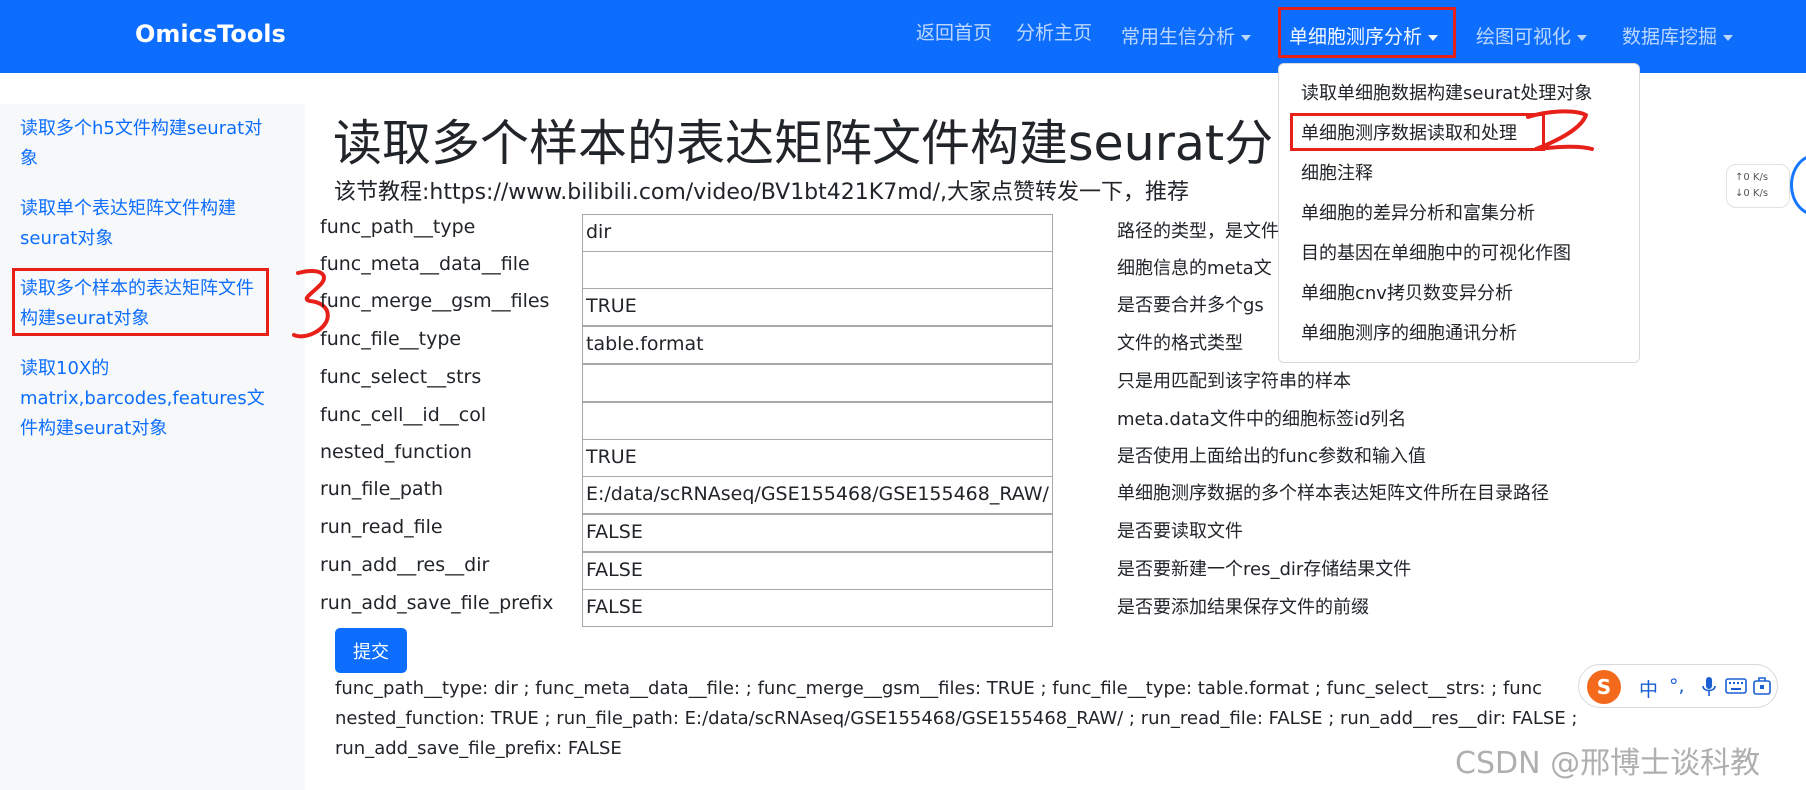  What do you see at coordinates (1243, 607) in the screenshot?
I see `param-description: 是否要添加结果保存文件的前缀` at bounding box center [1243, 607].